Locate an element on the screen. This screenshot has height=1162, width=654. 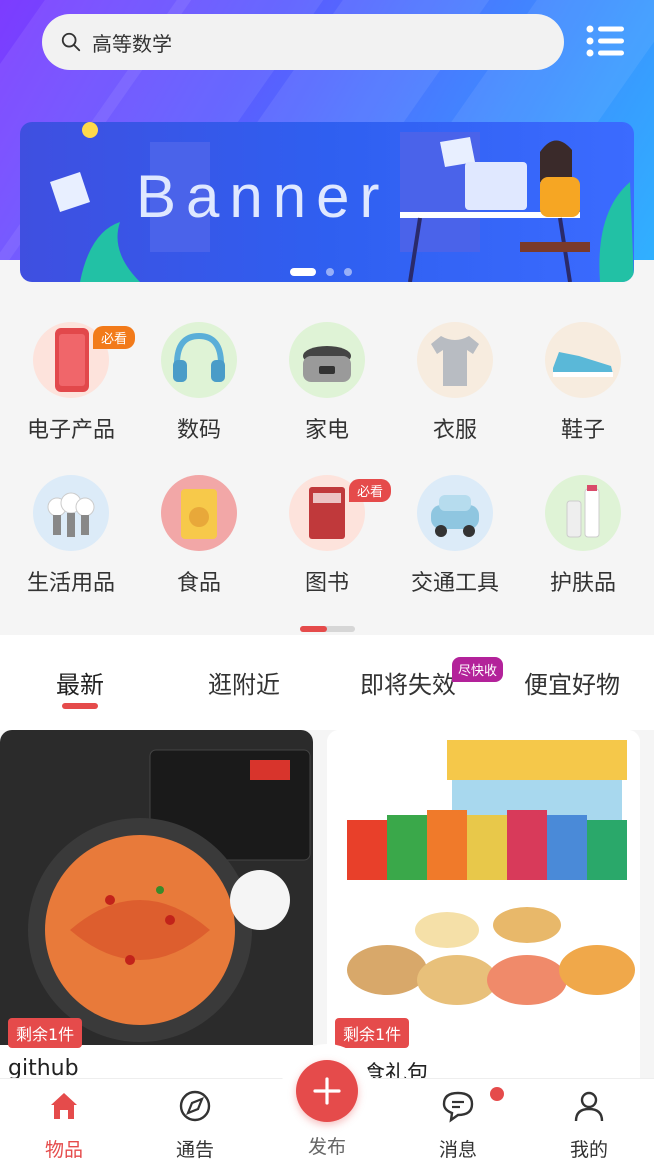
publish-button is located at coordinates (327, 1091).